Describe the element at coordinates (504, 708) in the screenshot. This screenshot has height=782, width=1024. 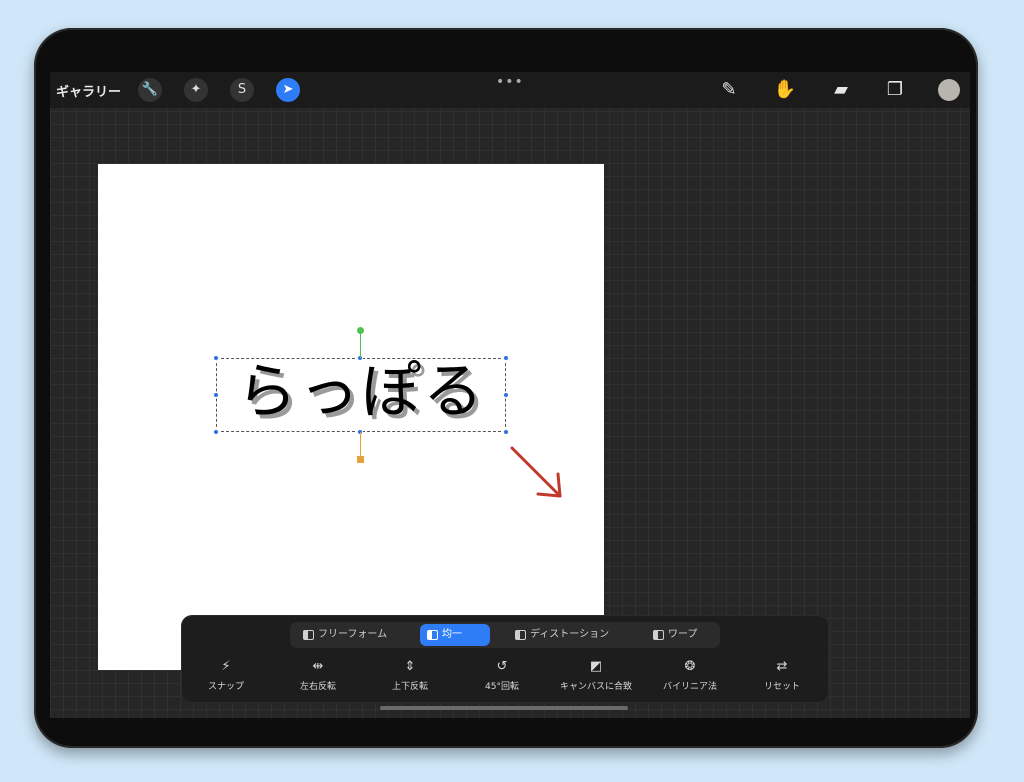
I see `home-indicator` at that location.